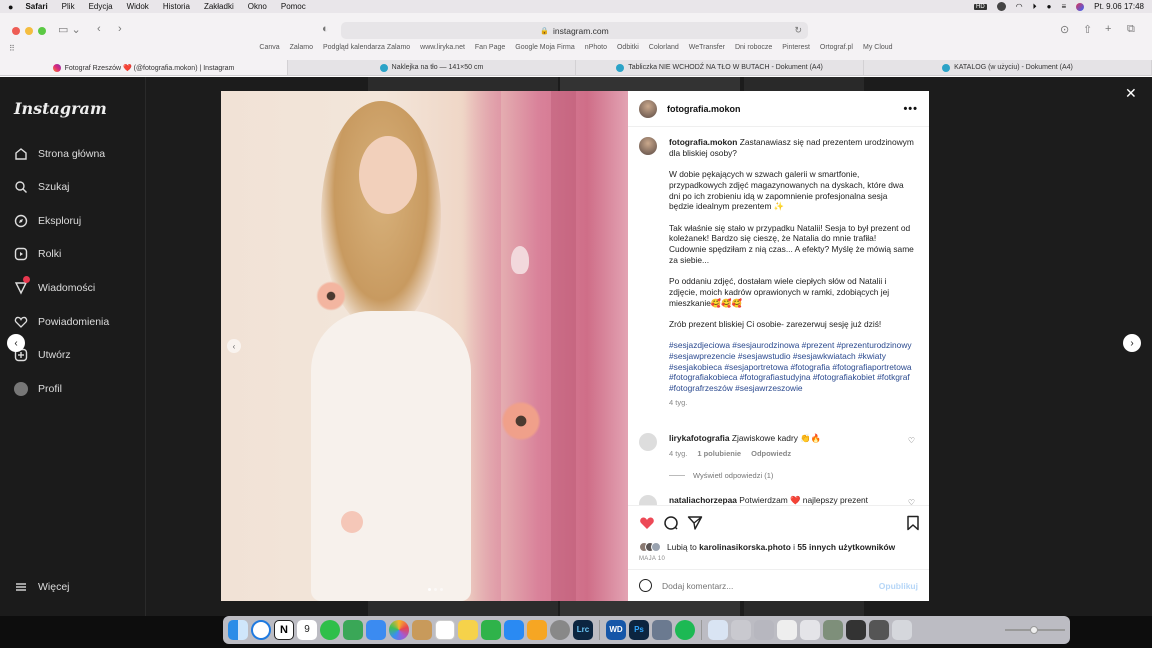 This screenshot has height=648, width=1152. What do you see at coordinates (583, 630) in the screenshot?
I see `lightroom-icon: Lrc` at bounding box center [583, 630].